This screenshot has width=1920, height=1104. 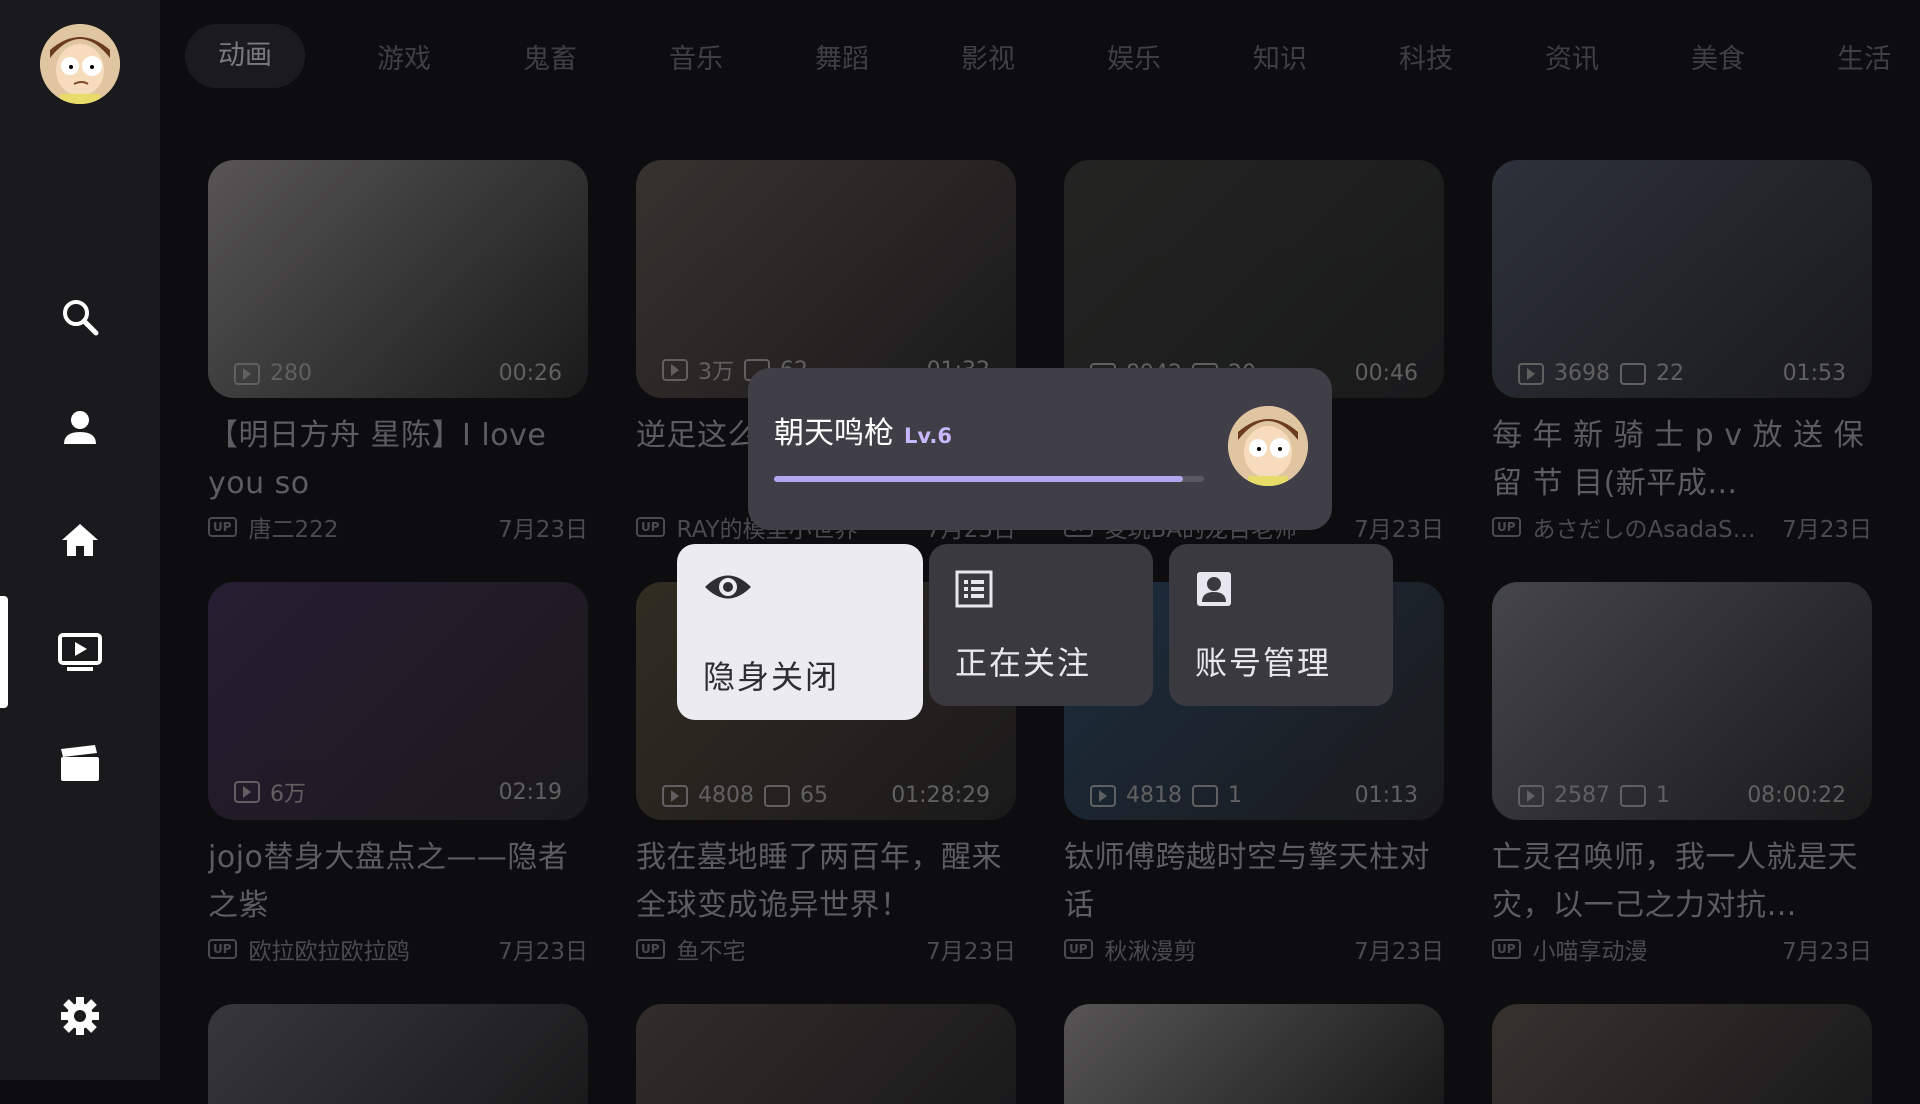 What do you see at coordinates (329, 952) in the screenshot?
I see `video-author: 欧拉欧拉欧拉鸥` at bounding box center [329, 952].